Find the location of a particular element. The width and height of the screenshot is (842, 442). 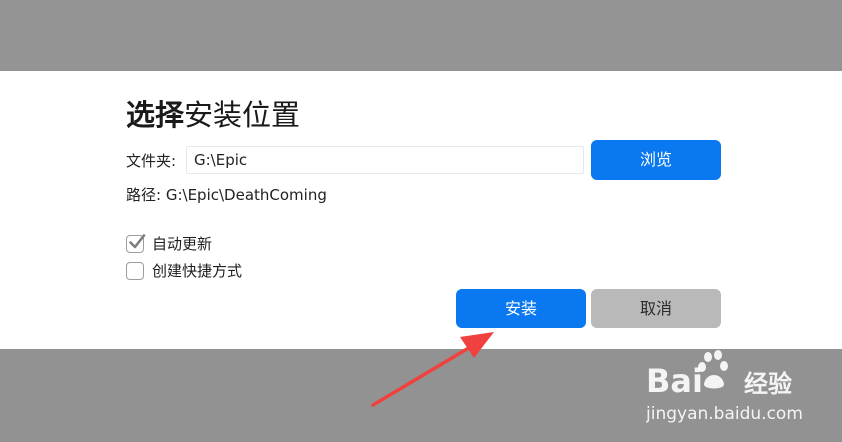

watermark-brand-left: Bai is located at coordinates (674, 381).